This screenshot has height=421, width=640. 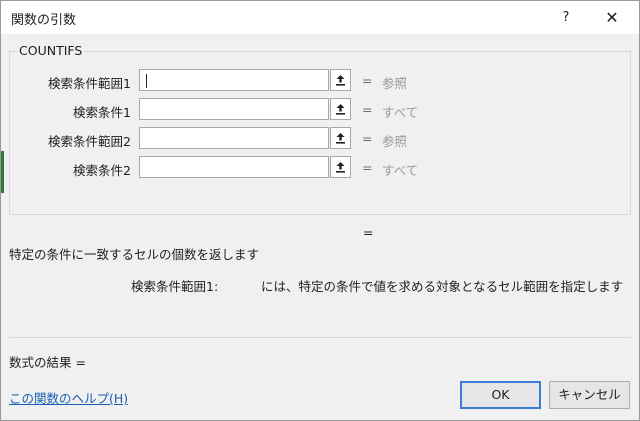 What do you see at coordinates (589, 395) in the screenshot?
I see `cancel-button: キャンセル` at bounding box center [589, 395].